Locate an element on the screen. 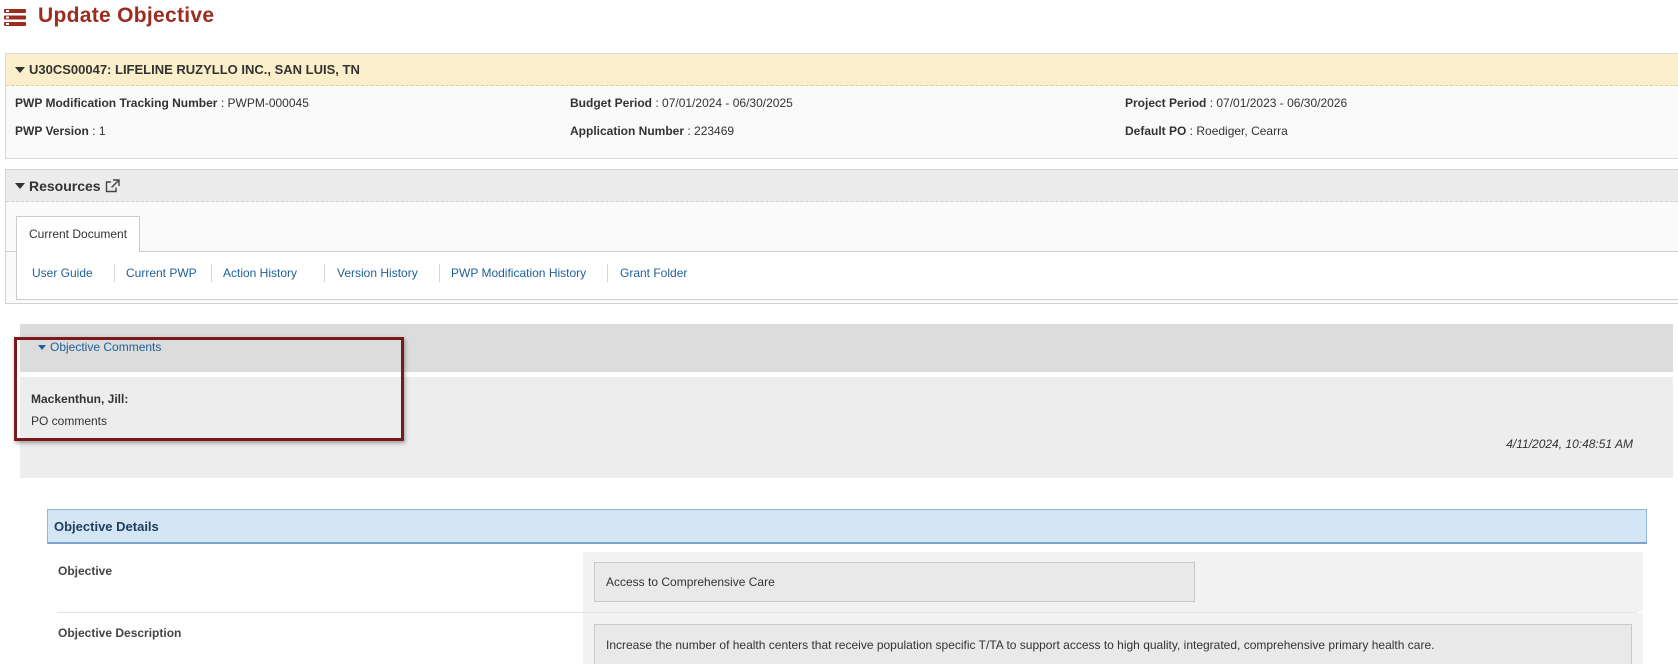  application-number-value: 223469 is located at coordinates (714, 131).